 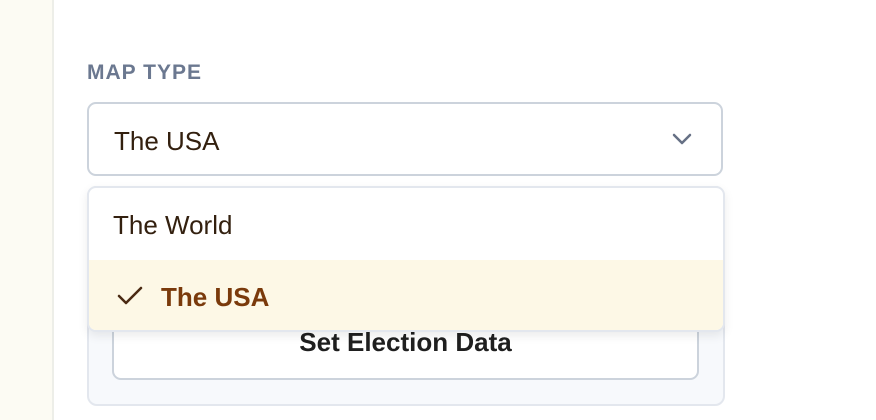 What do you see at coordinates (144, 72) in the screenshot?
I see `map-type-label: MAP TYPE` at bounding box center [144, 72].